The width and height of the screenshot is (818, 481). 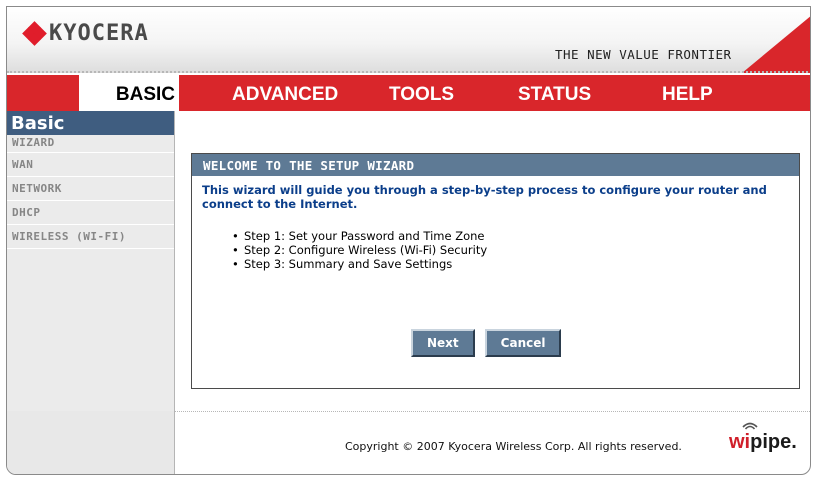 I want to click on tab-status: STATUS, so click(x=554, y=95).